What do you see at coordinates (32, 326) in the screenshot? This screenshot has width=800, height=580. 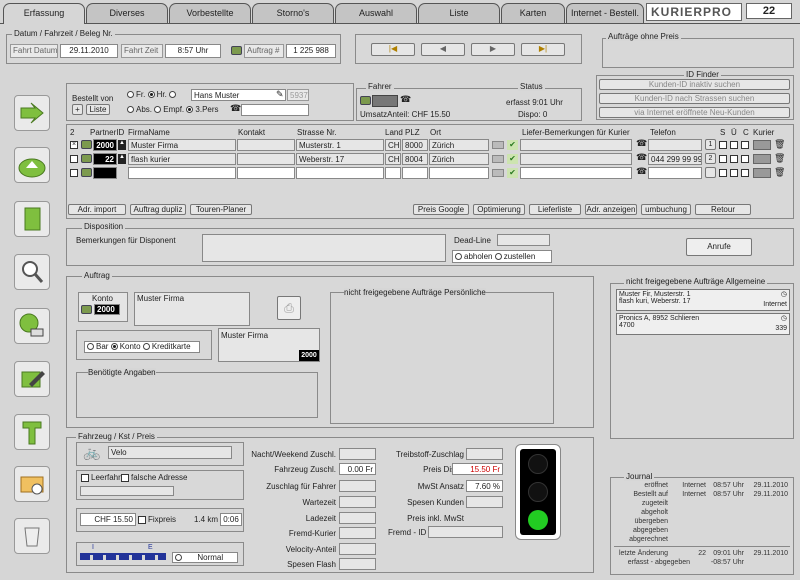 I see `globe-truck-icon` at bounding box center [32, 326].